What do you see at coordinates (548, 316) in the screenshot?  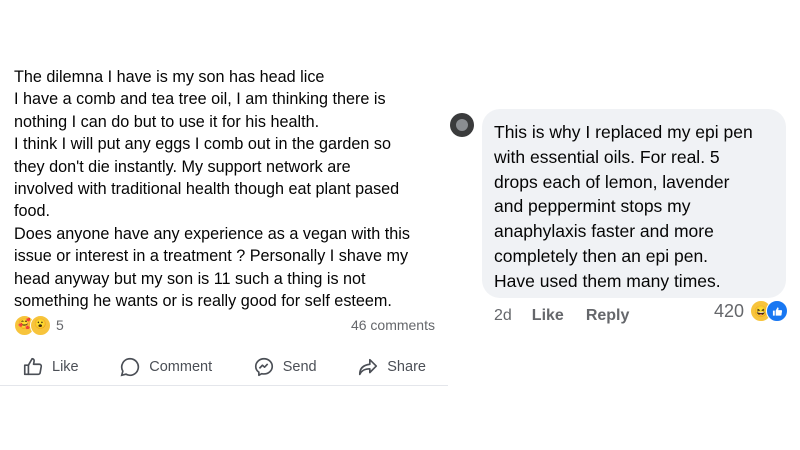 I see `comment-like-button: Like` at bounding box center [548, 316].